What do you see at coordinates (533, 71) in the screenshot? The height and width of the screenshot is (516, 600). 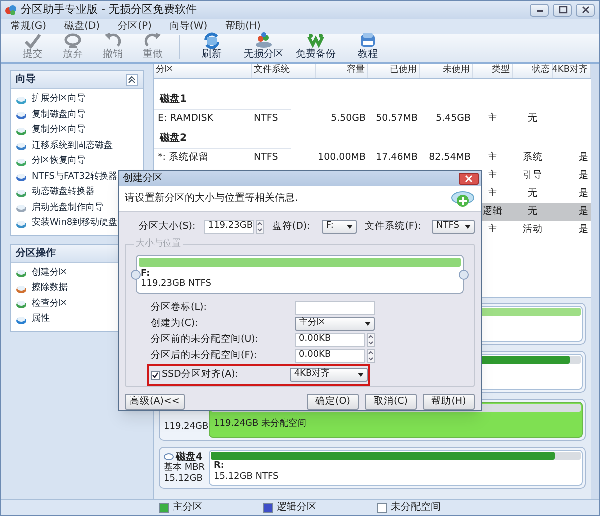 I see `column-header: 状态` at bounding box center [533, 71].